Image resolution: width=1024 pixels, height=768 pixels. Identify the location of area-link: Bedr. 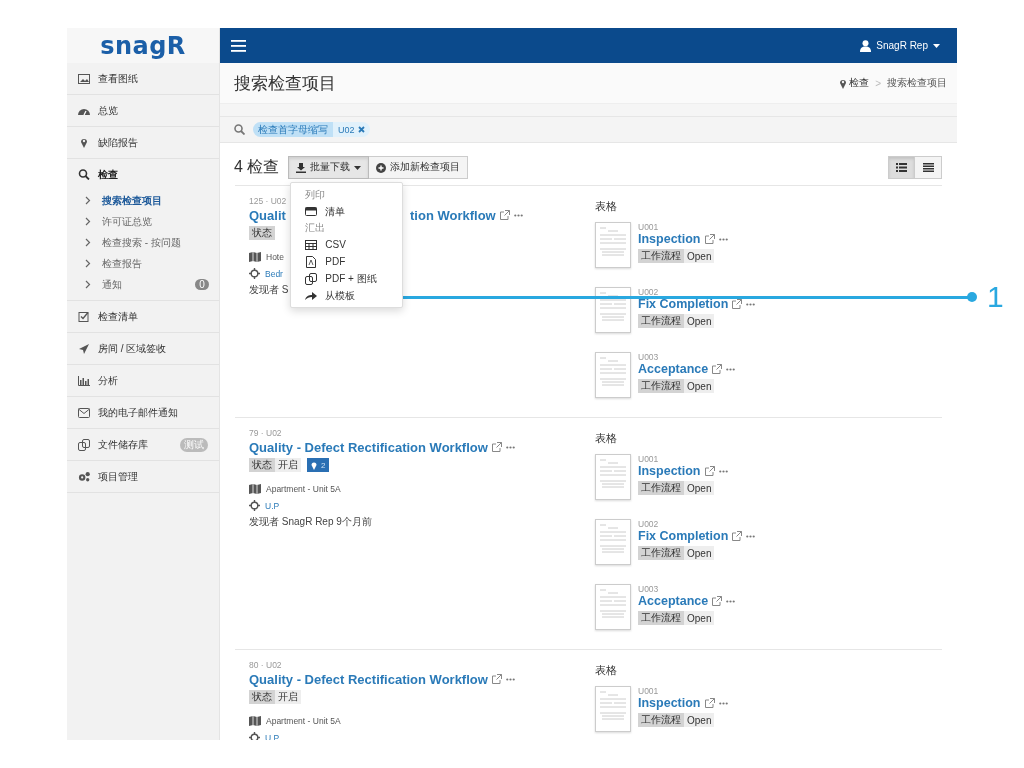
(274, 273).